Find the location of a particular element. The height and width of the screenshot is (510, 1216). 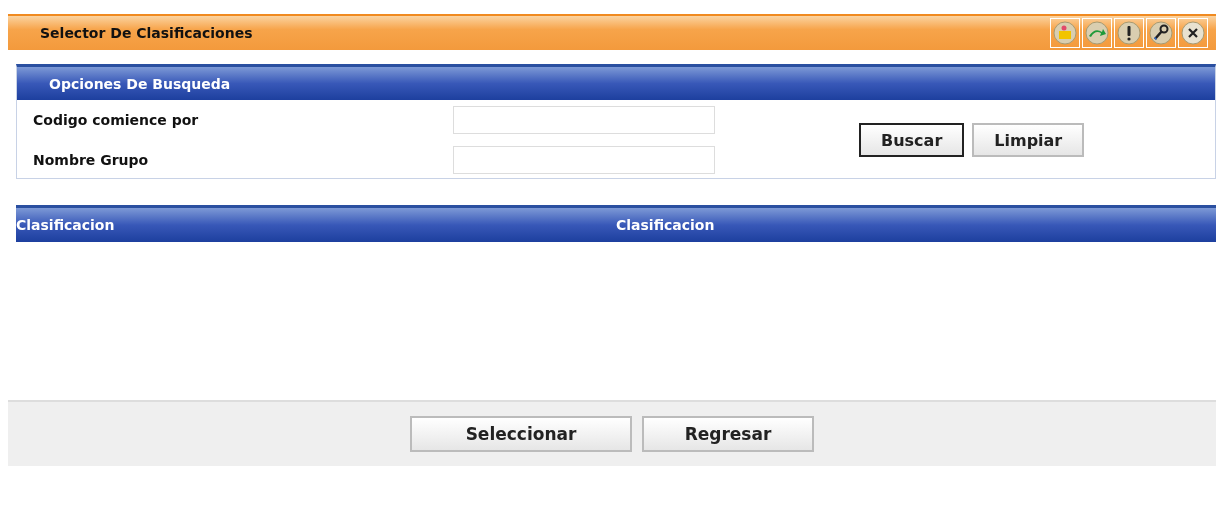

field-label: Codigo comience por is located at coordinates (116, 120).